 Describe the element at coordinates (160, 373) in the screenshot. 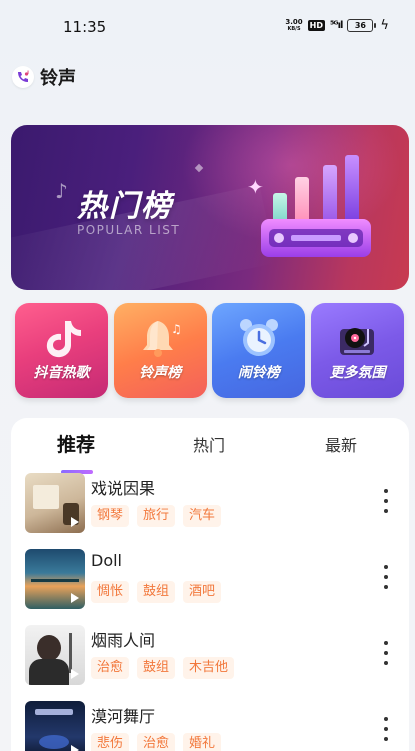

I see `category-label: 铃声榜` at that location.